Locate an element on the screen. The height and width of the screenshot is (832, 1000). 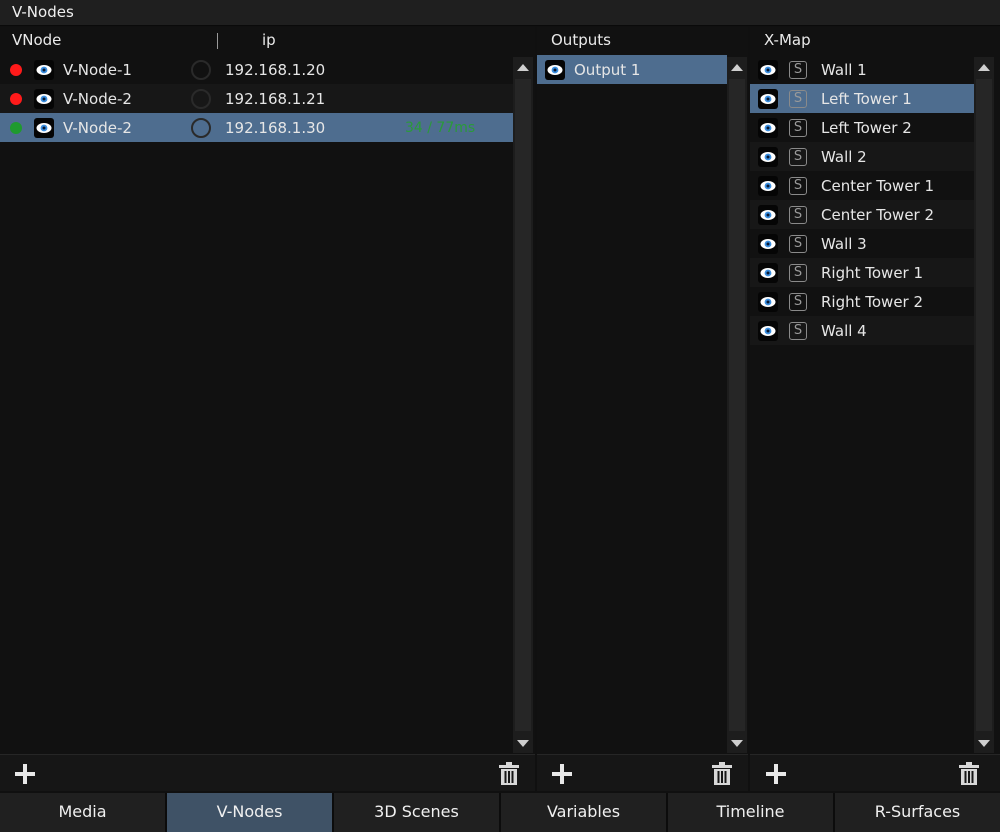
vnode-ip: 192.168.1.20 is located at coordinates (275, 69).